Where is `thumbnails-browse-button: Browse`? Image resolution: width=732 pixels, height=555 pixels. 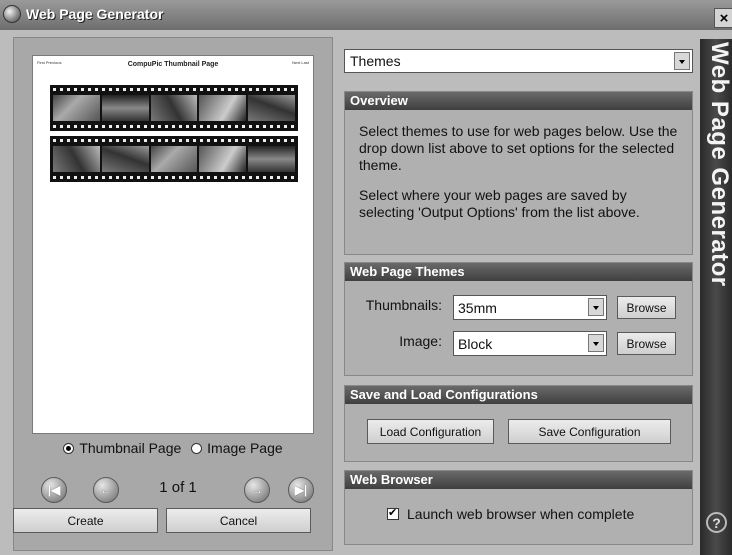 thumbnails-browse-button: Browse is located at coordinates (646, 307).